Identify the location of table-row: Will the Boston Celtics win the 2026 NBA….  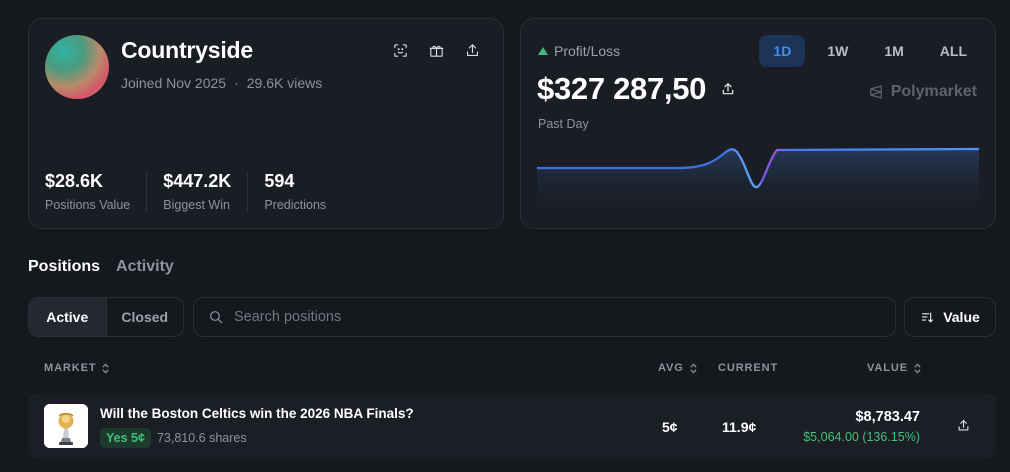
(512, 426).